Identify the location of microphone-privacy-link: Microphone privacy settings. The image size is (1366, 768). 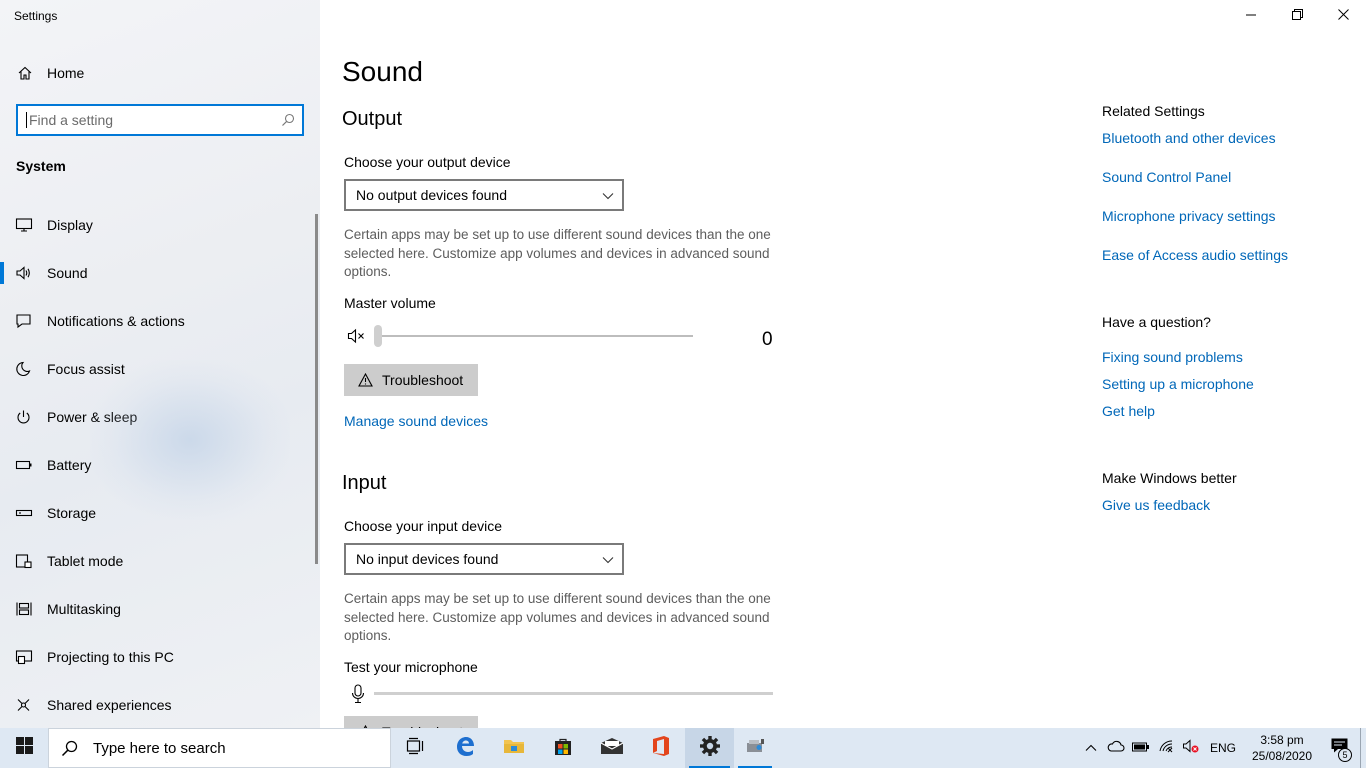
(1189, 216).